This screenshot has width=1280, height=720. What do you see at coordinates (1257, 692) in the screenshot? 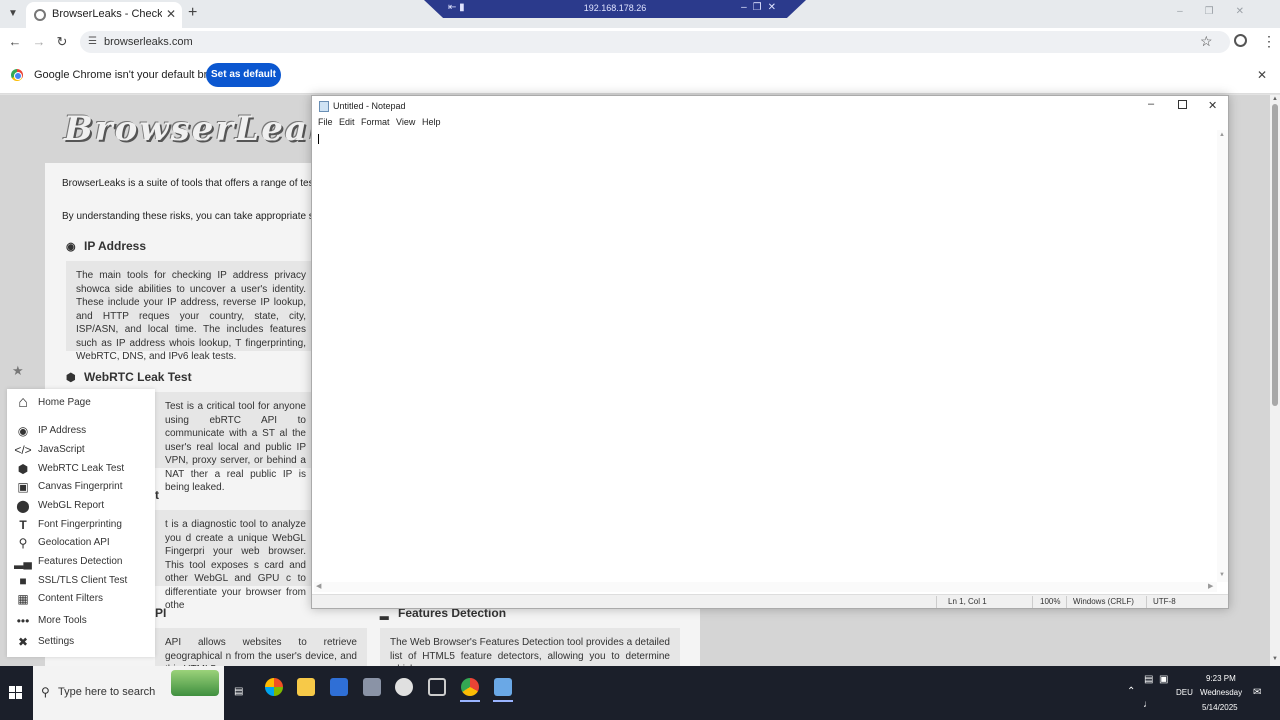
I see `notifications-icon: ✉` at bounding box center [1257, 692].